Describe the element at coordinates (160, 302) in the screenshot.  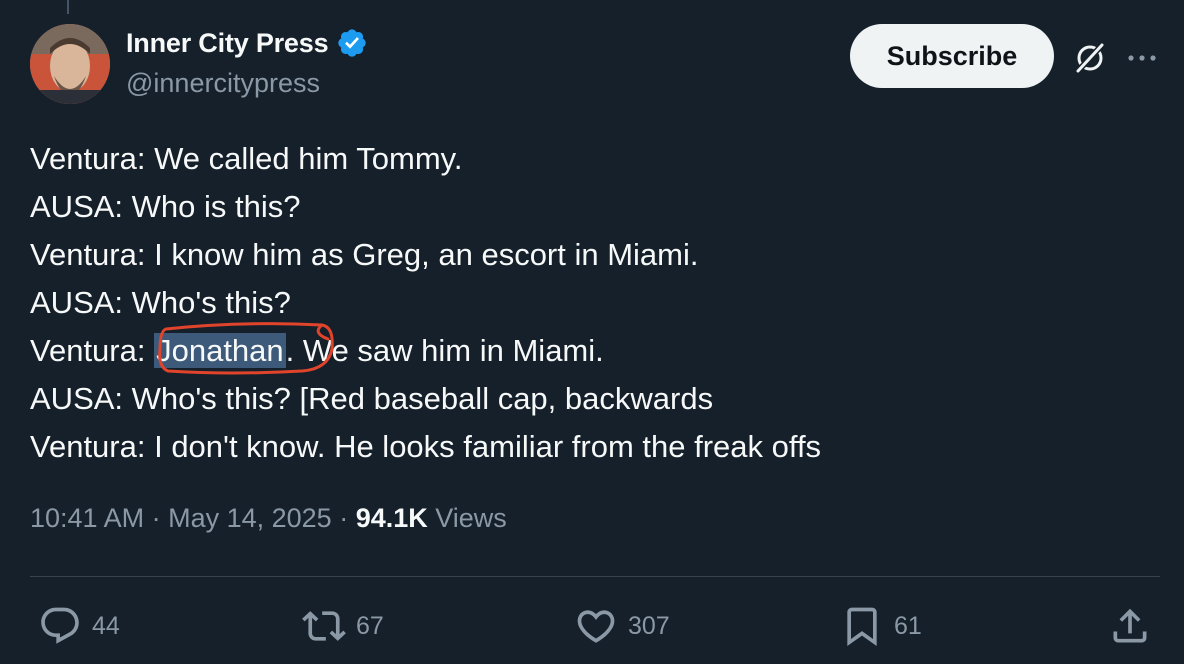
I see `tweet-line: AUSA: Who's this?` at that location.